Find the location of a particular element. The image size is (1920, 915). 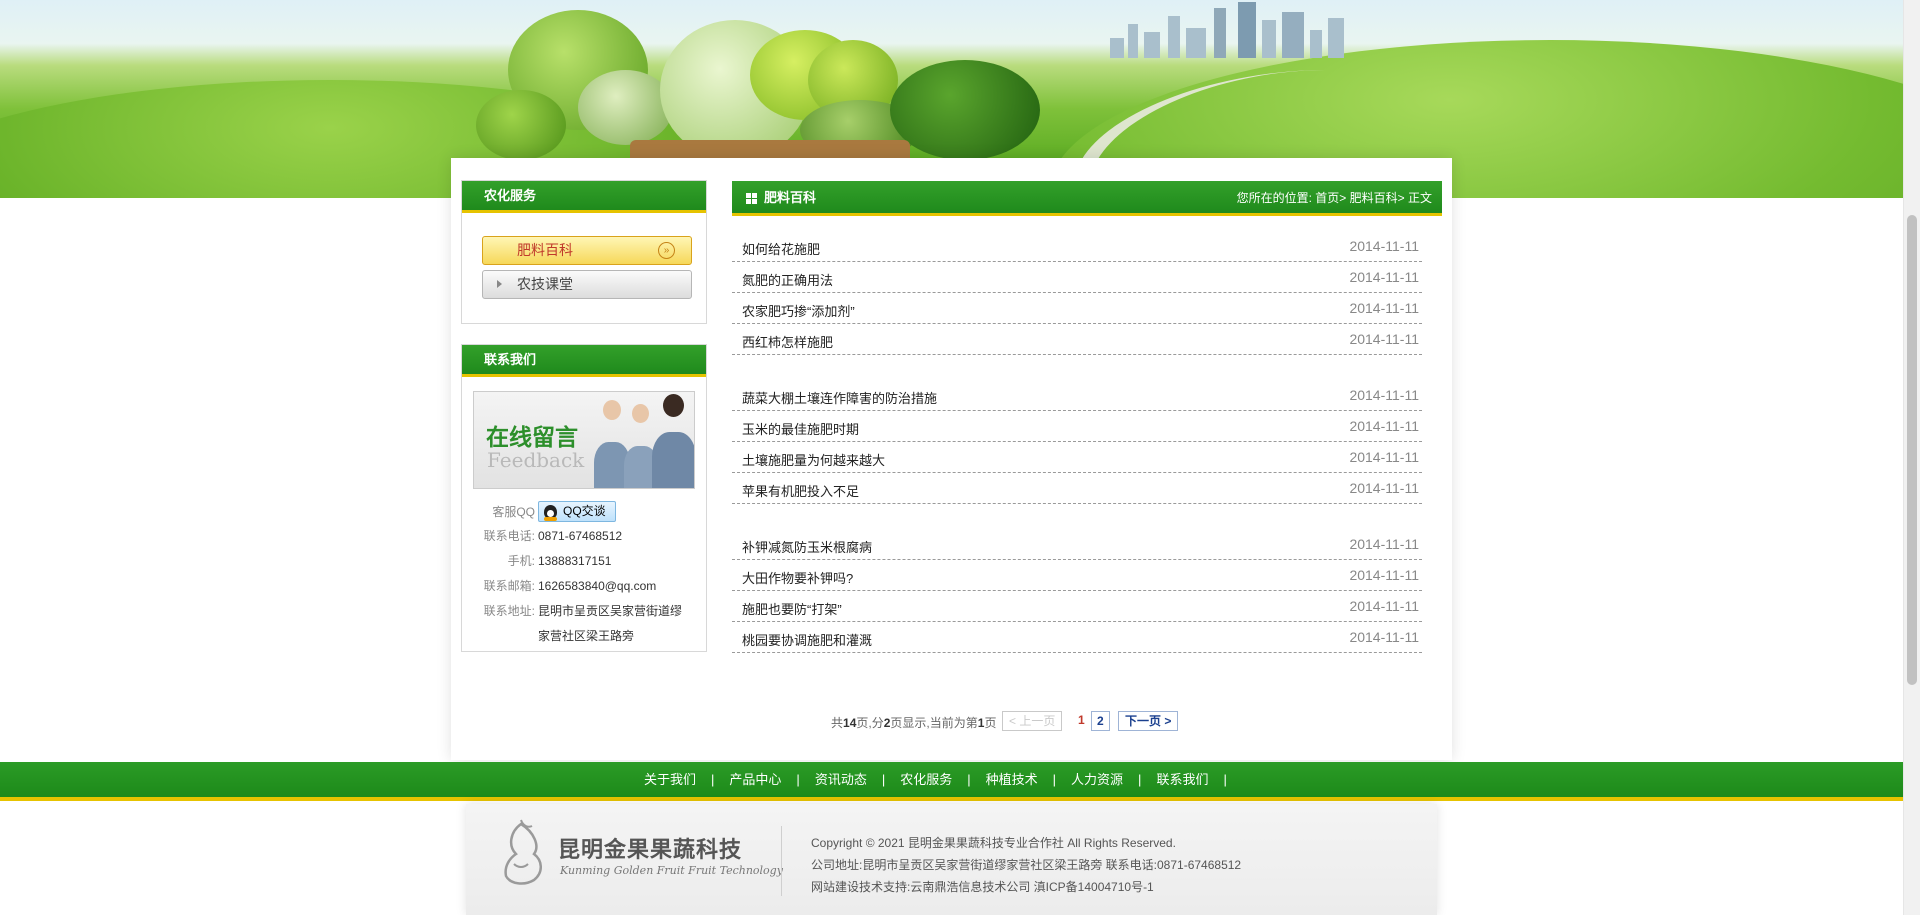

list-item: 大田作物要补钾吗? 2014-11-11 is located at coordinates (1077, 575).